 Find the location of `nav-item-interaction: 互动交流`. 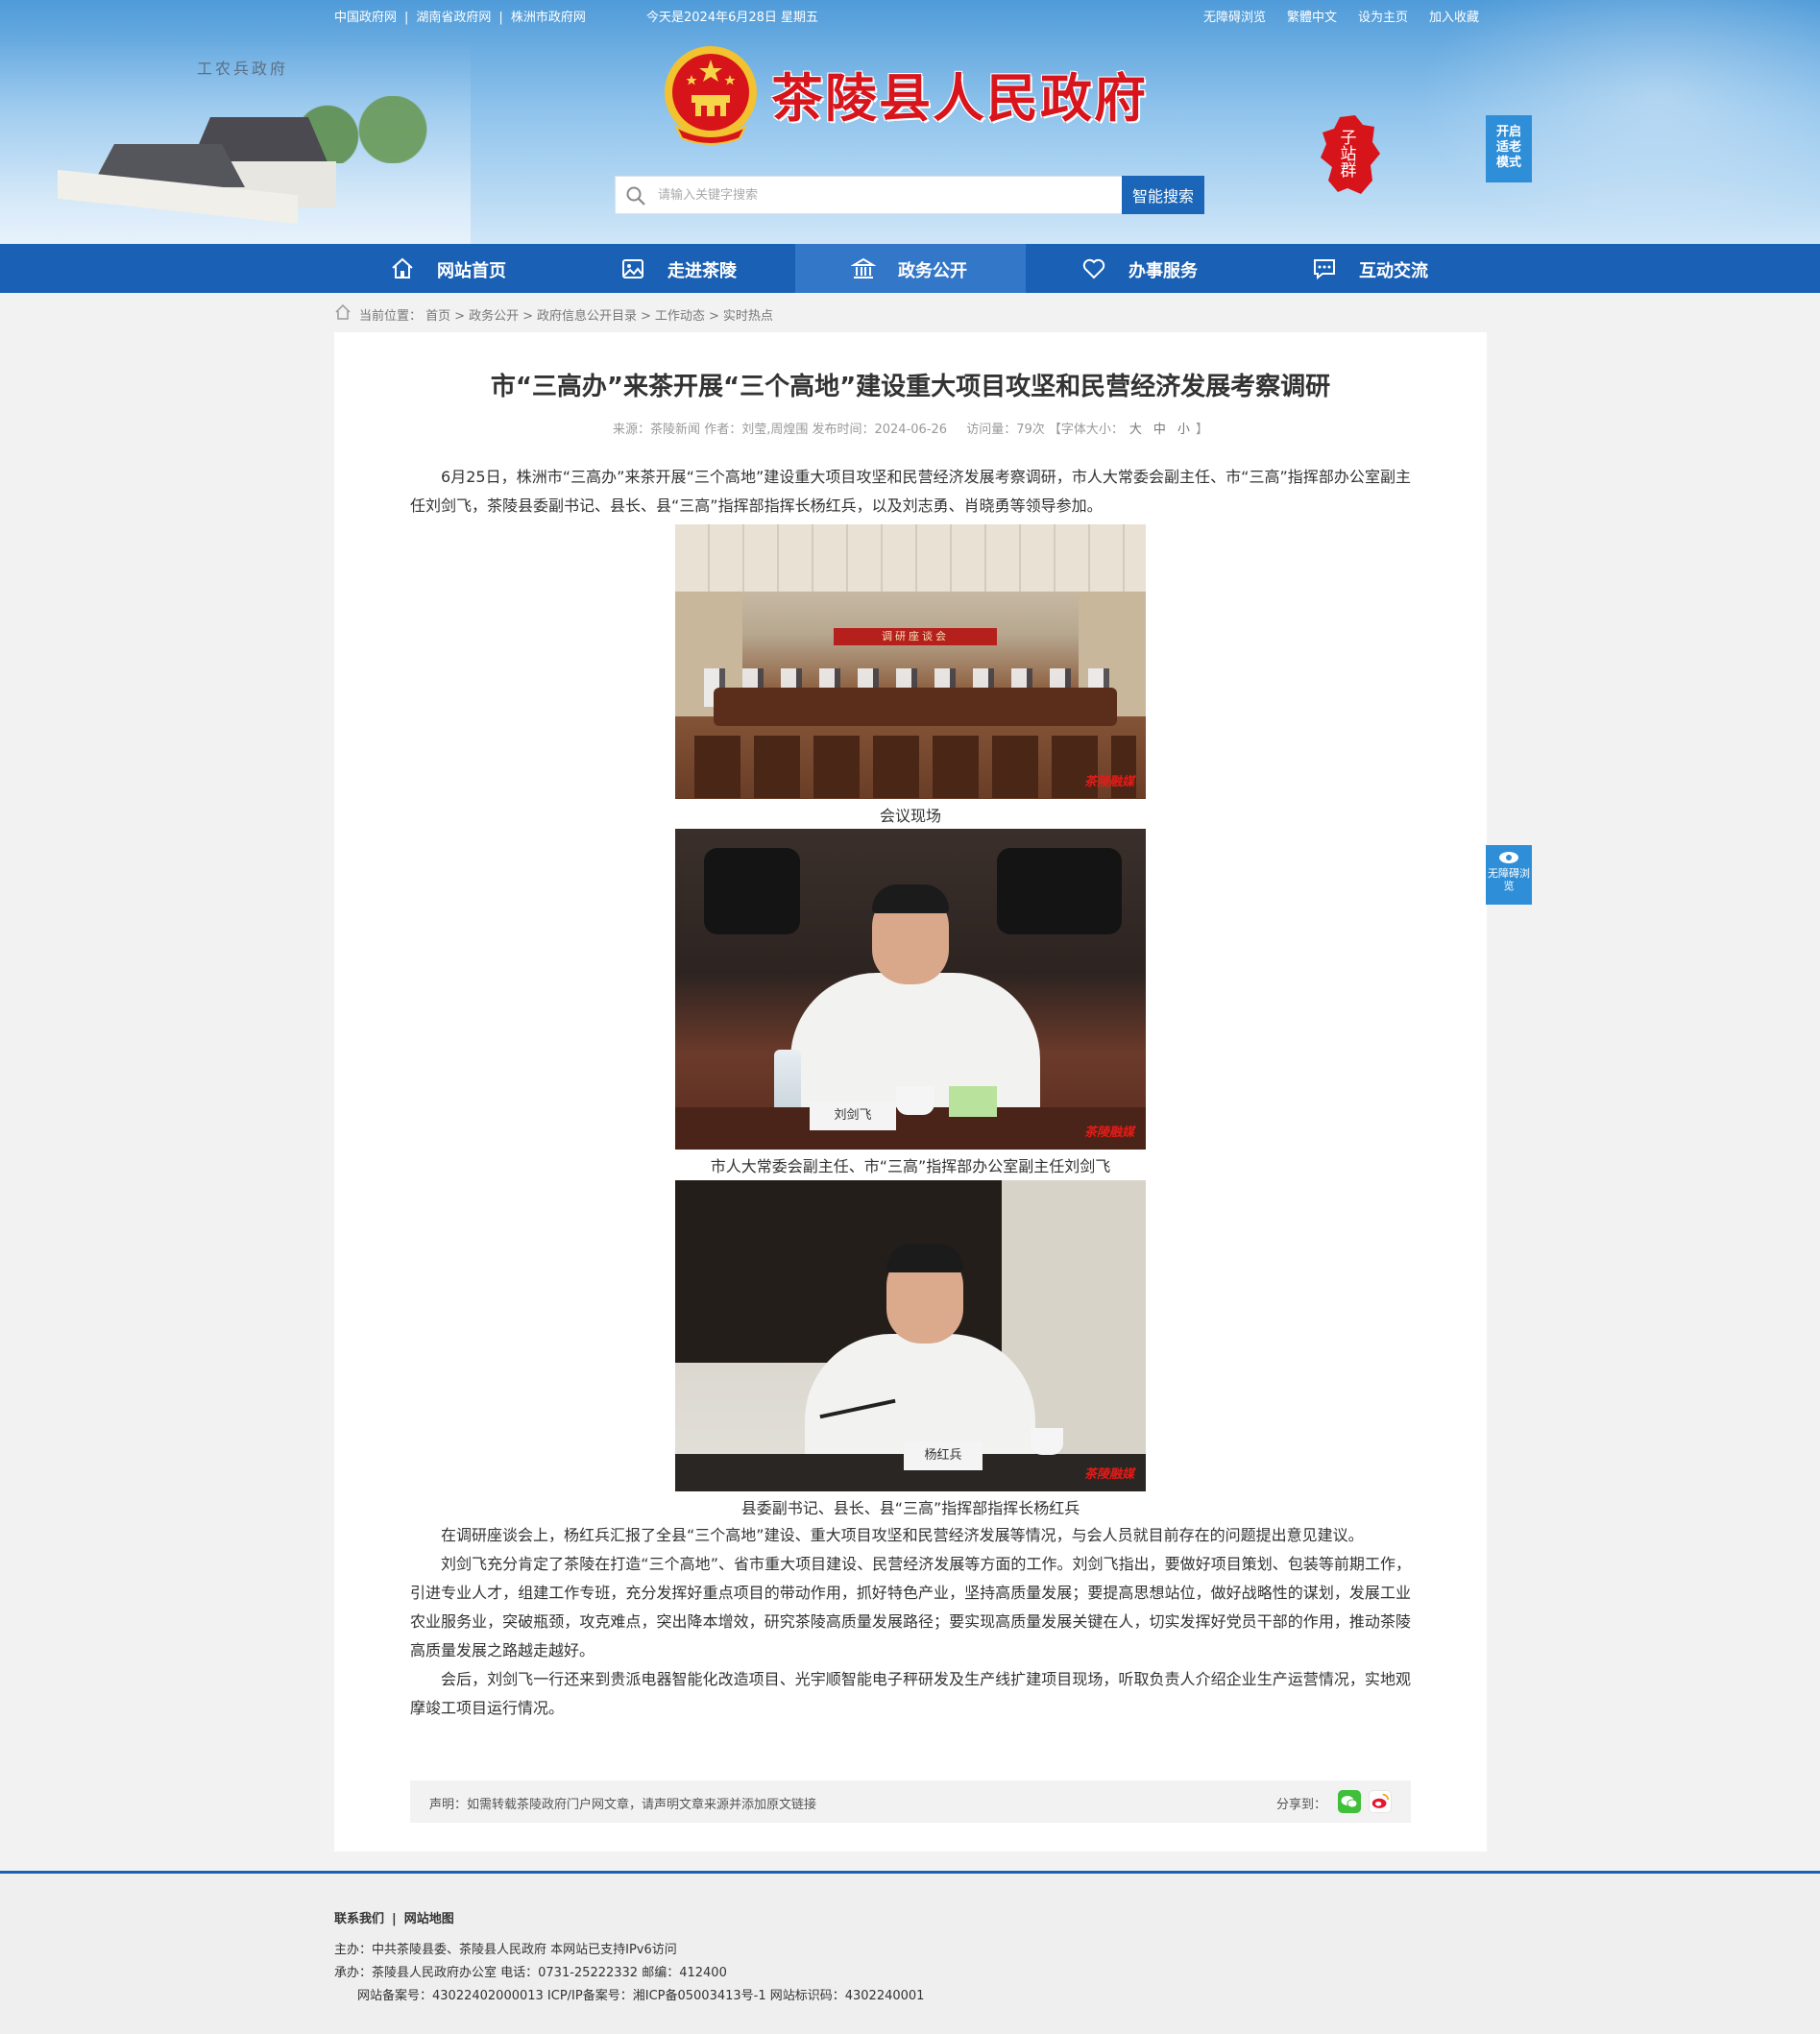

nav-item-interaction: 互动交流 is located at coordinates (1372, 268).